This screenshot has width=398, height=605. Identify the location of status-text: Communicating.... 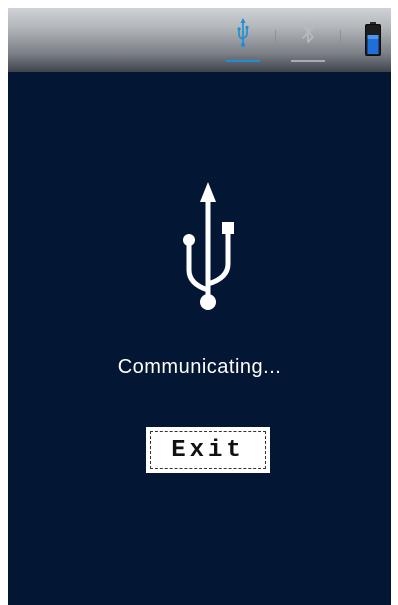
(199, 367).